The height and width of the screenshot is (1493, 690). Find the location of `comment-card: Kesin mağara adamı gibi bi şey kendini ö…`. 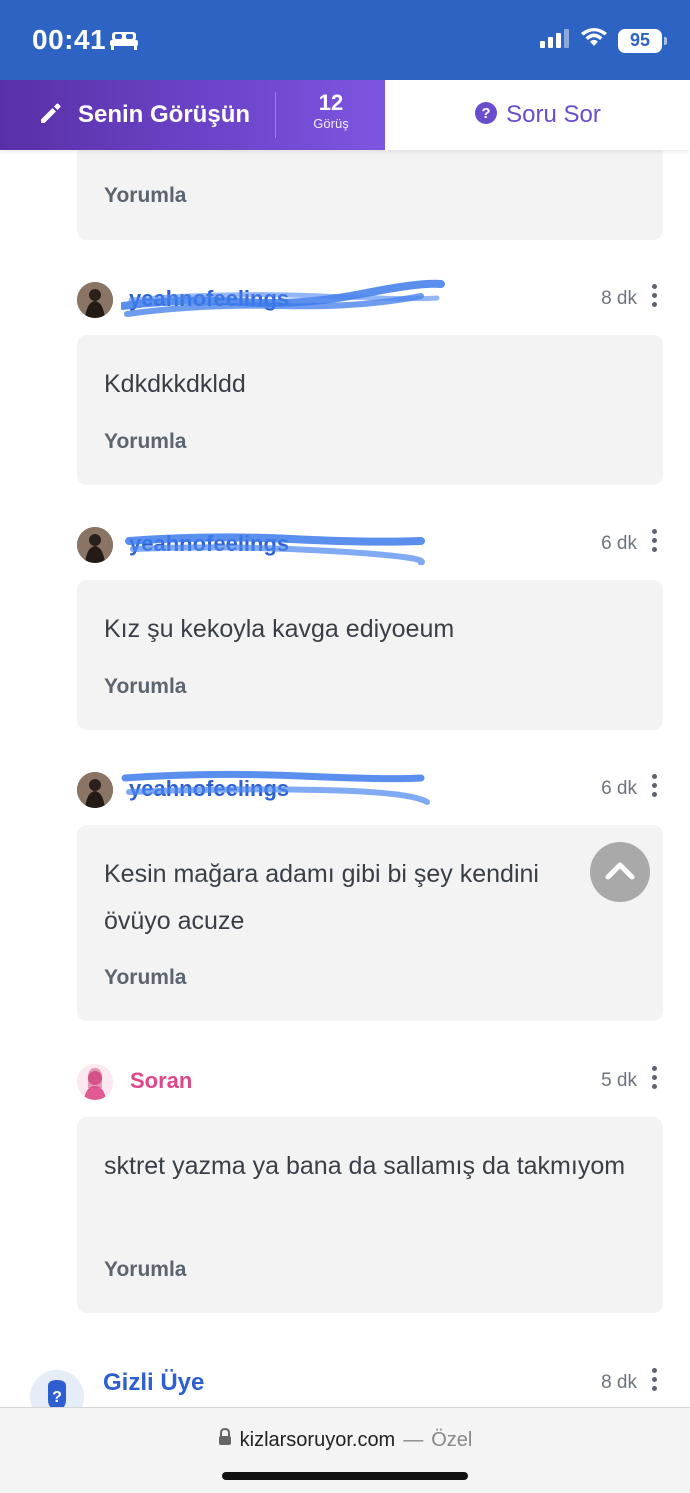

comment-card: Kesin mağara adamı gibi bi şey kendini ö… is located at coordinates (370, 923).